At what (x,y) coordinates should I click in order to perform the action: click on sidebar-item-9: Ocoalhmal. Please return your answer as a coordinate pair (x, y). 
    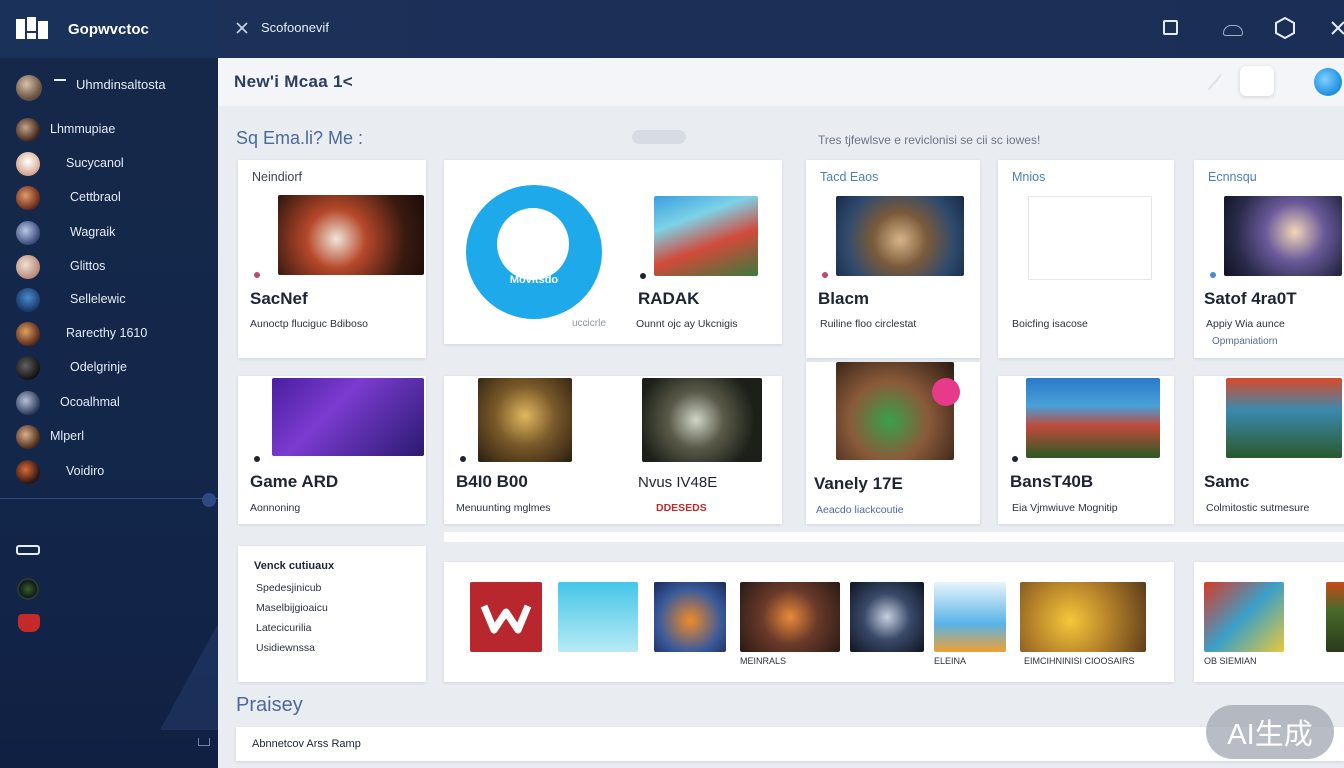
    Looking at the image, I should click on (114, 403).